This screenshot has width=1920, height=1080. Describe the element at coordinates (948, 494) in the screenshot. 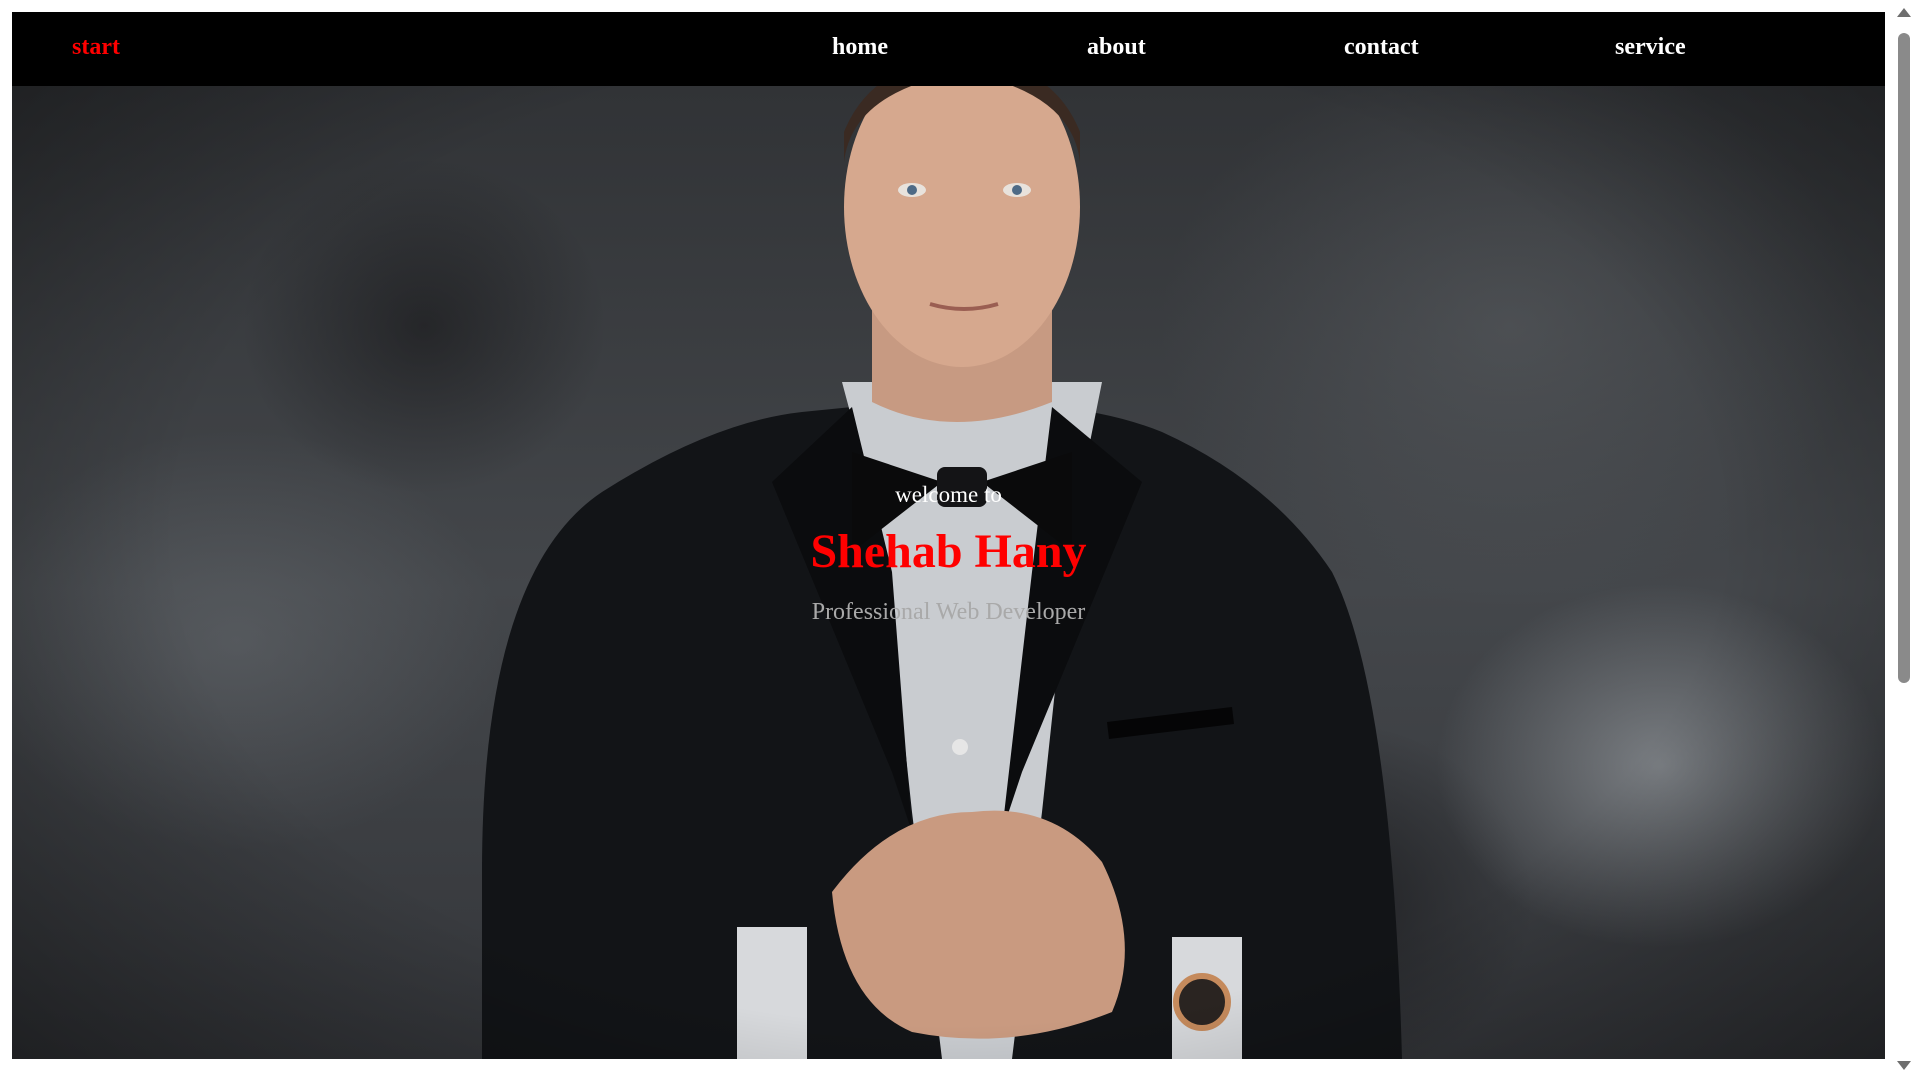

I see `hero-welcome-text: welcome to` at that location.